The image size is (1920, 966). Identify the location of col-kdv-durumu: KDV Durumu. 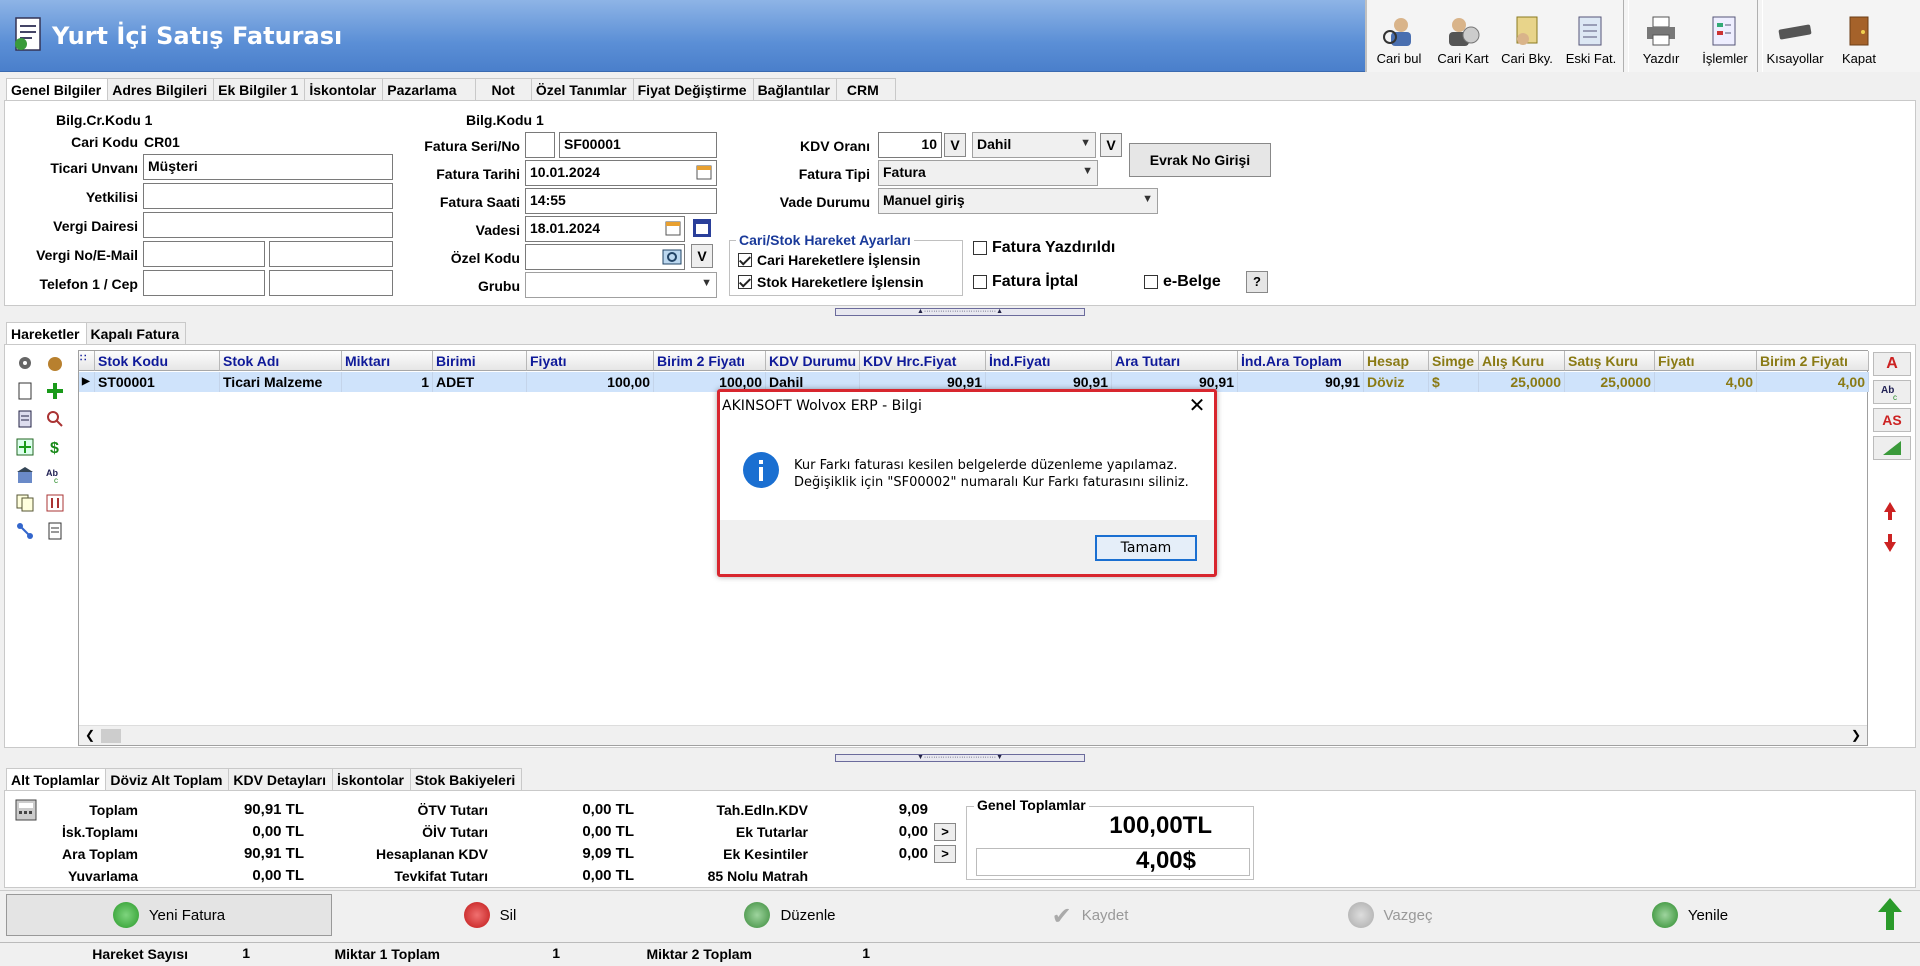
(813, 361).